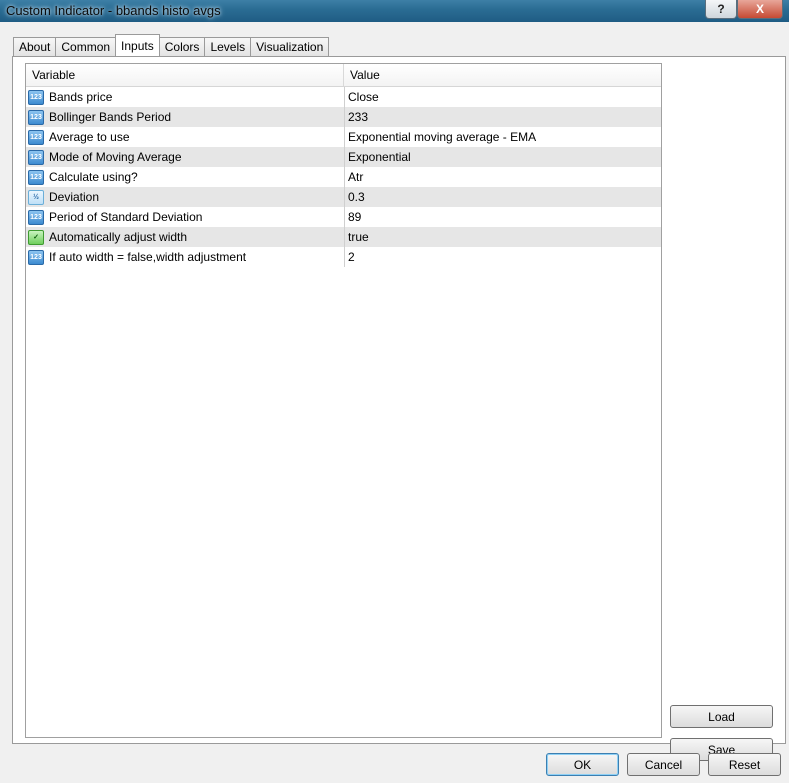  I want to click on variable-name: If auto width = false,width adjustment, so click(148, 257).